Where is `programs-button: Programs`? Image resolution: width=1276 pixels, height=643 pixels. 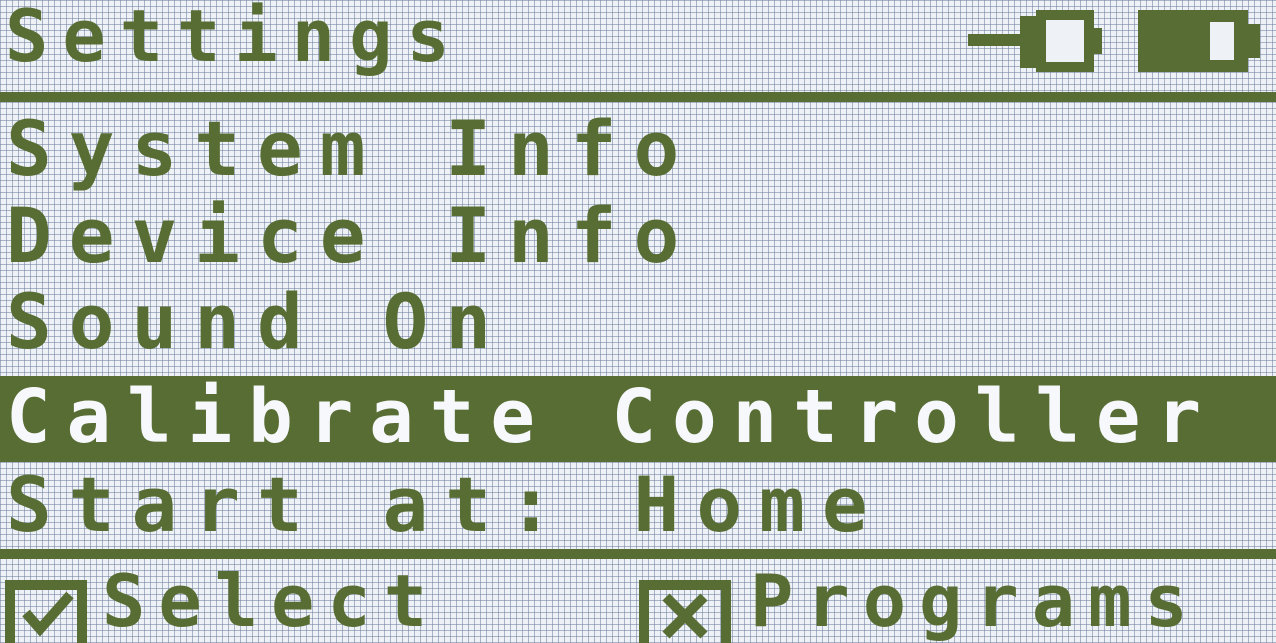 programs-button: Programs is located at coordinates (940, 604).